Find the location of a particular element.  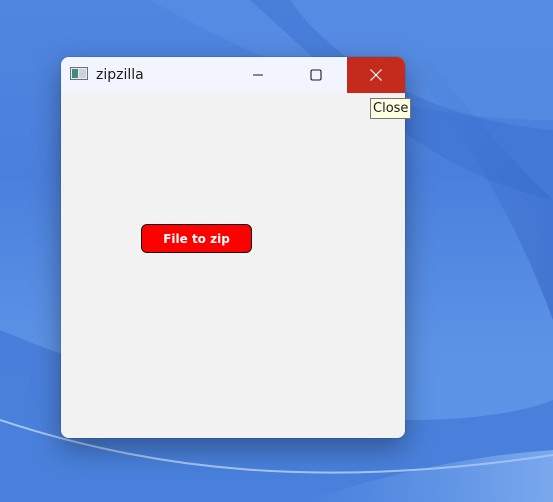

maximize-icon is located at coordinates (316, 75).